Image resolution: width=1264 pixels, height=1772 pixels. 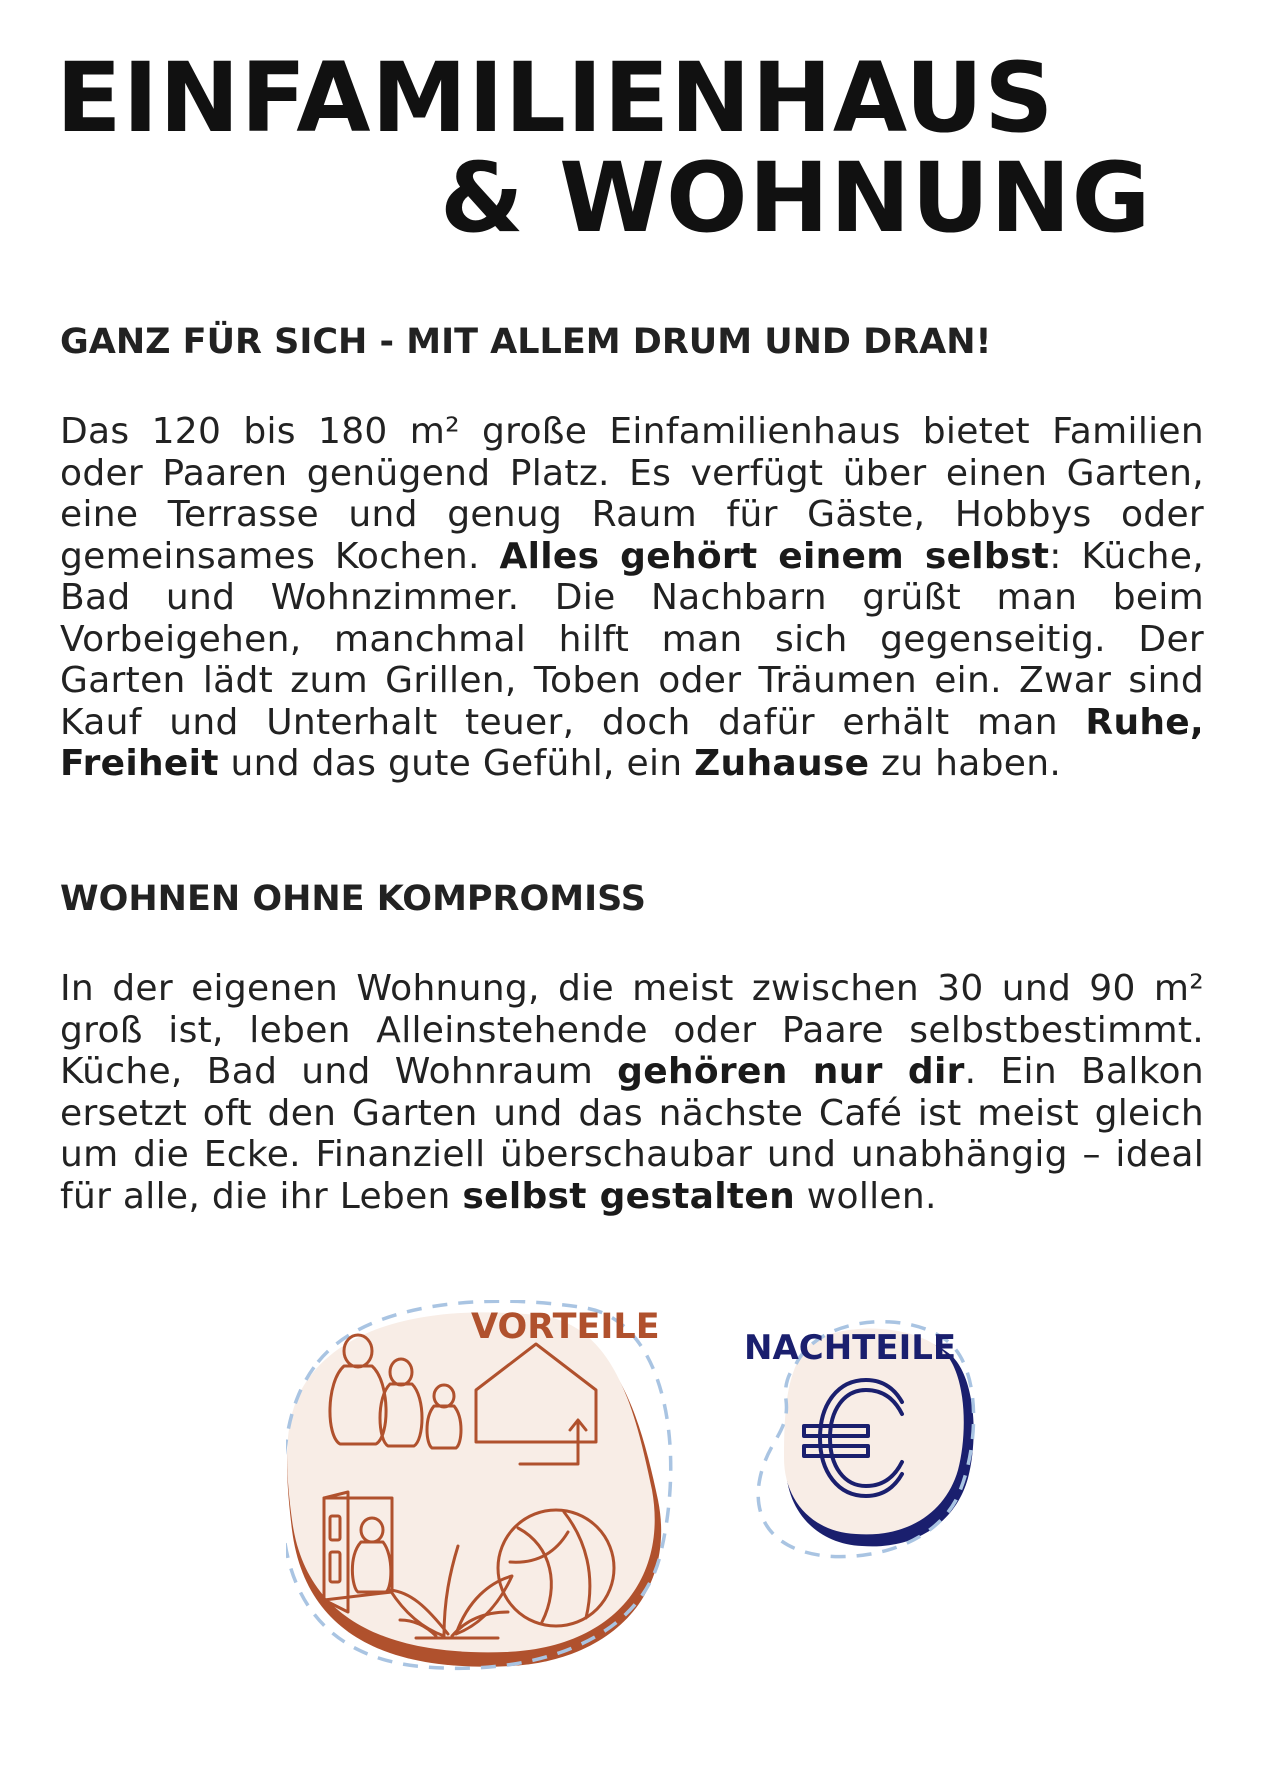 I want to click on page-title-line1: EINFAMILIENHAUS, so click(x=555, y=98).